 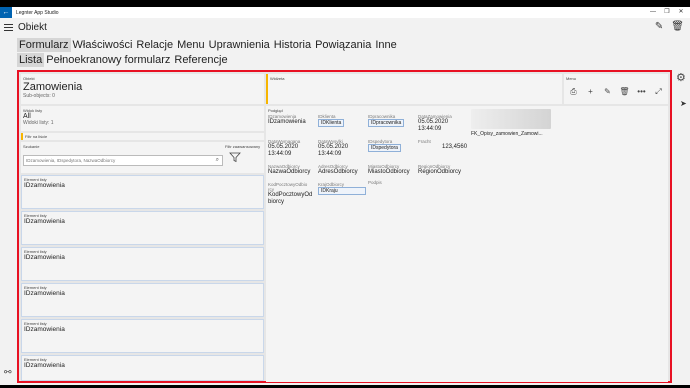 I want to click on app-bar: Obiekt ✎ 🗑, so click(x=345, y=27).